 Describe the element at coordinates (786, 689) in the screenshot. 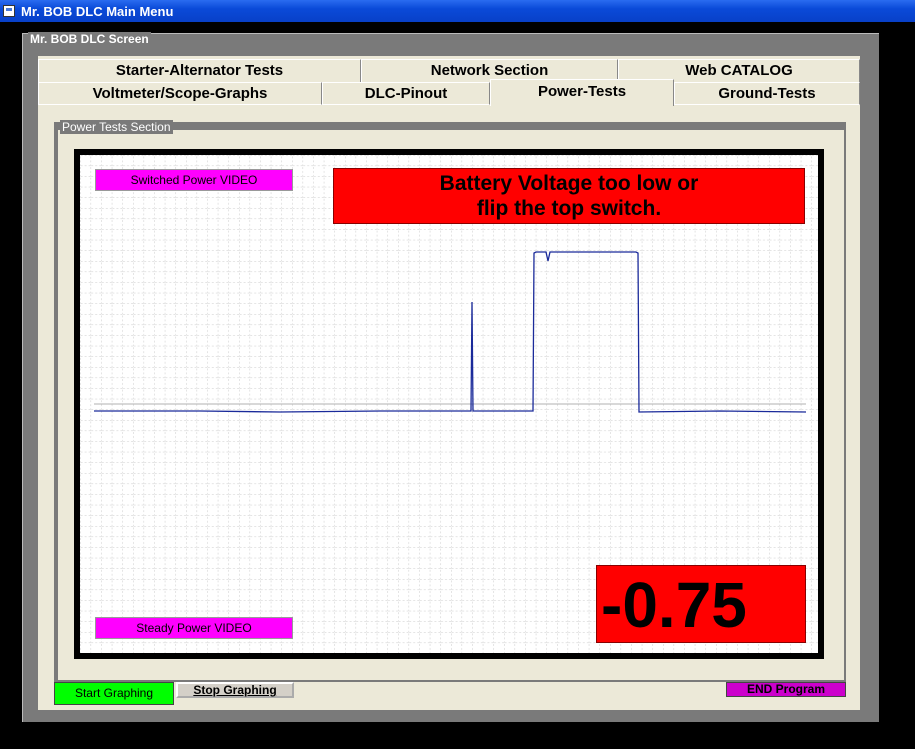

I see `end-program-button: END Program` at that location.